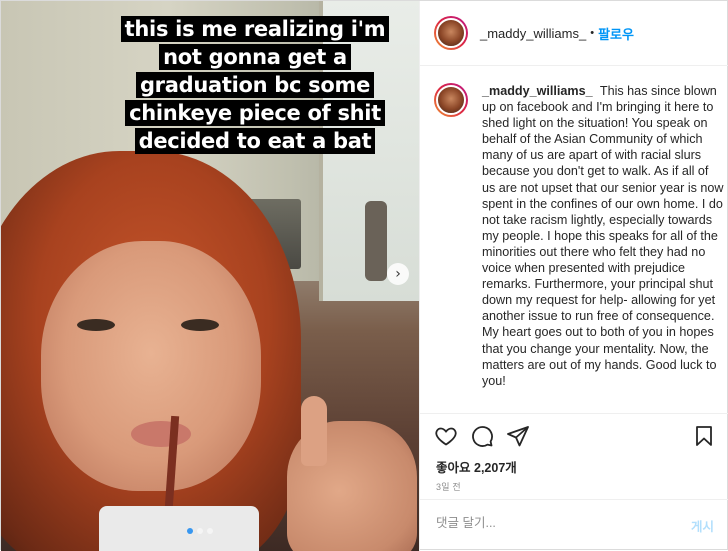 The image size is (728, 551). Describe the element at coordinates (255, 141) in the screenshot. I see `caption-line: decided to eat a bat` at that location.